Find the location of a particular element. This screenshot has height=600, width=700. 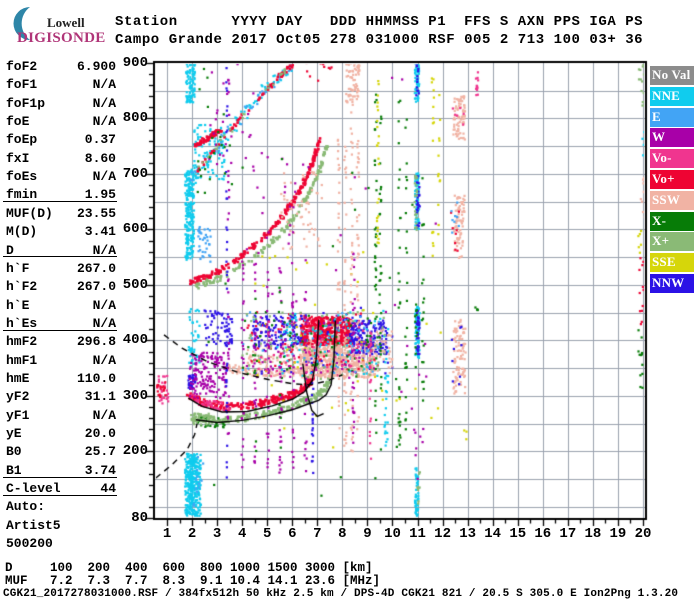

param-row-fmin: fmin 1.95 is located at coordinates (61, 196).